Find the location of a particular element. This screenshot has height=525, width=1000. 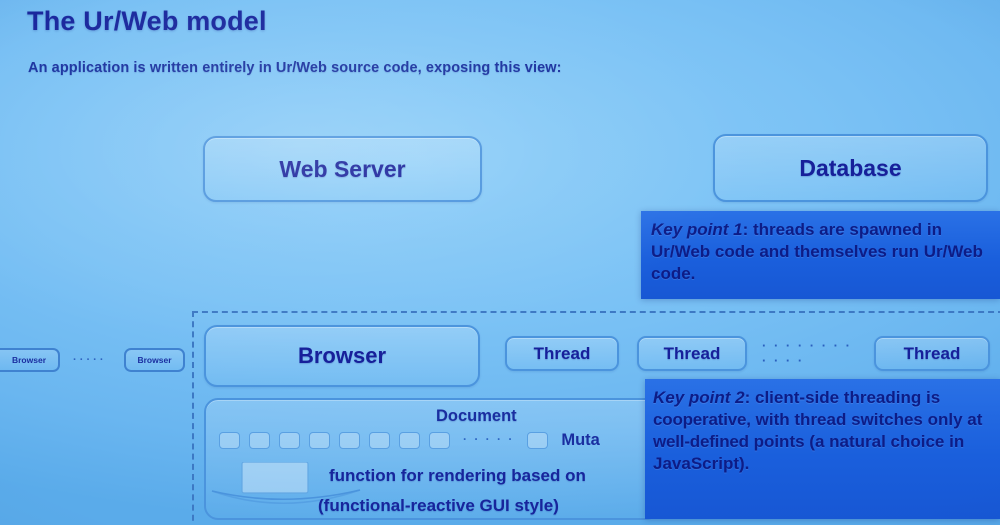

callout-key-point-2-body-b: , with thread switches only at is located at coordinates (864, 420).